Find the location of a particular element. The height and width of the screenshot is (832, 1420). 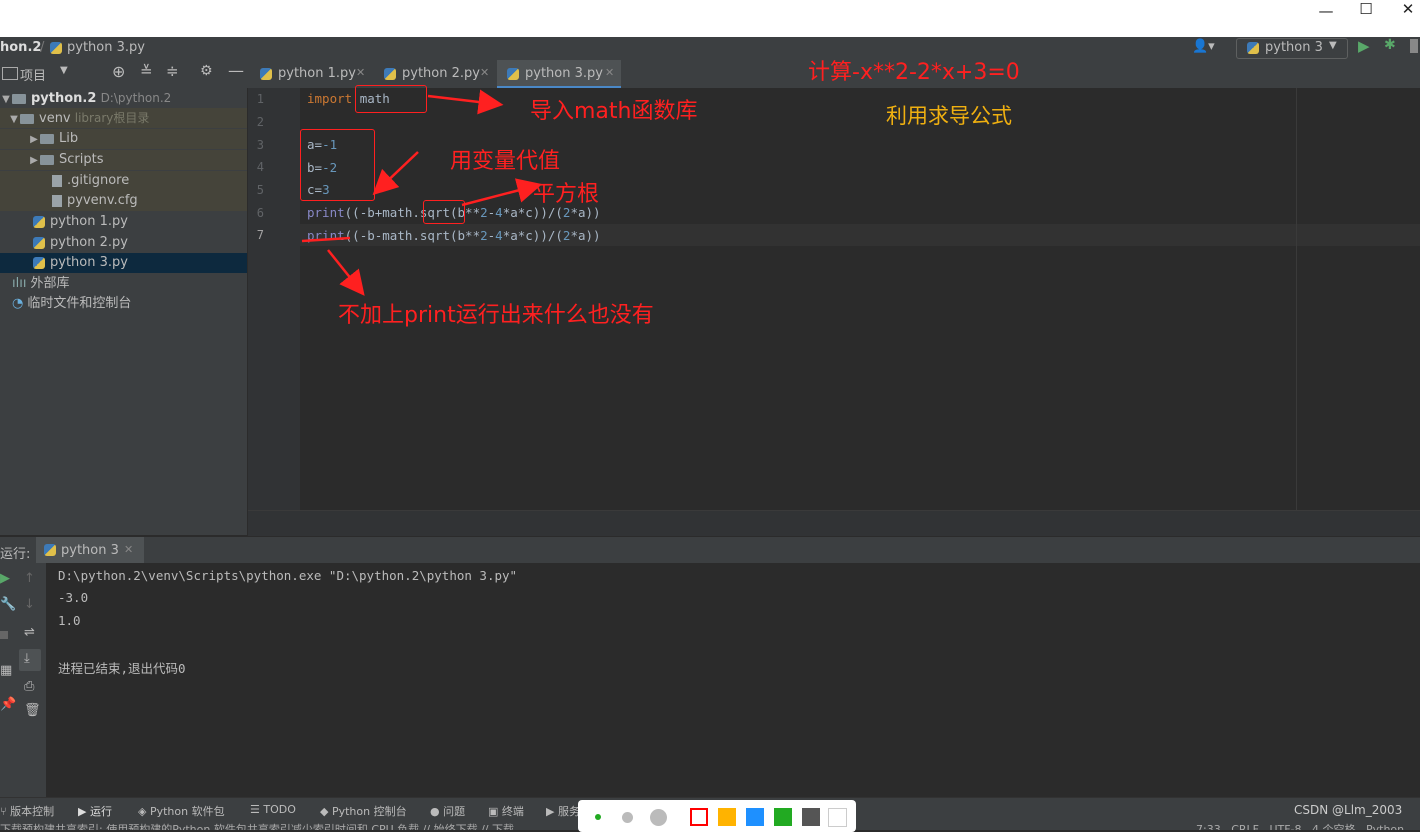

tab-python-console: ◆ Python 控制台 is located at coordinates (363, 811).